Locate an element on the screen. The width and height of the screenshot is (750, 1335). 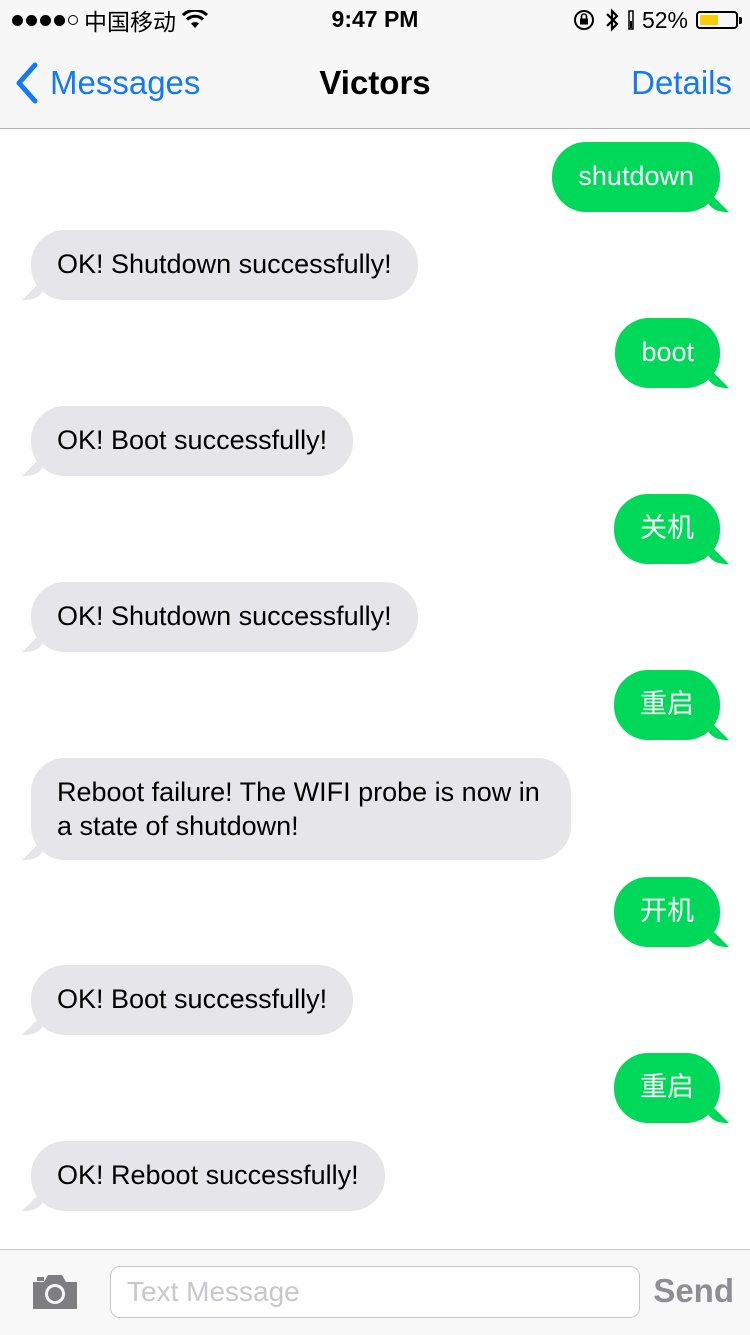
status-right: 52% is located at coordinates (657, 20).